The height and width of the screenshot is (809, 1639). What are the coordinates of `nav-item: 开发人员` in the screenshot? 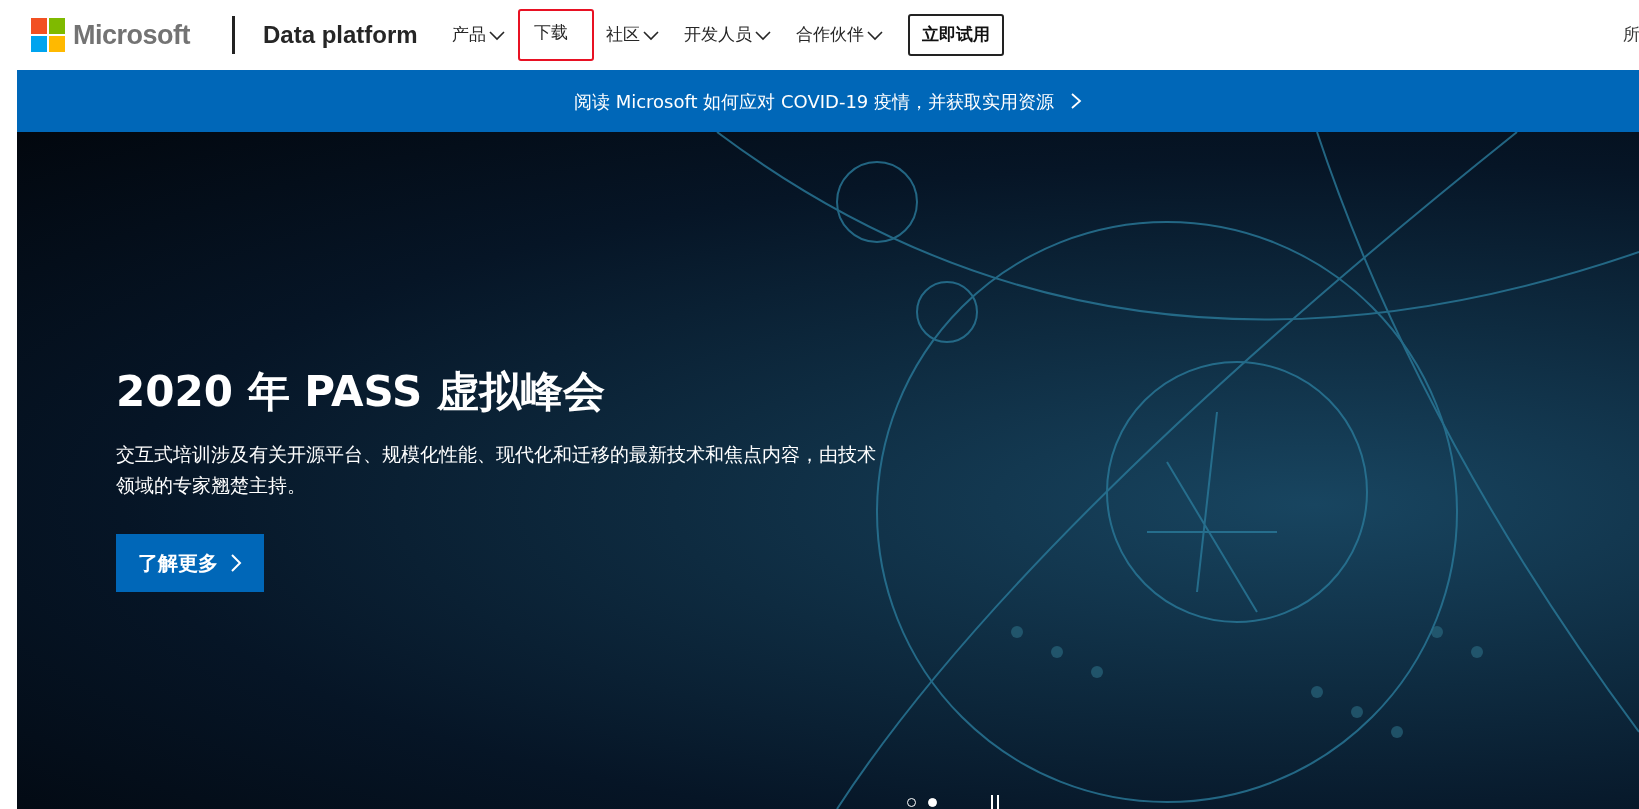 It's located at (727, 35).